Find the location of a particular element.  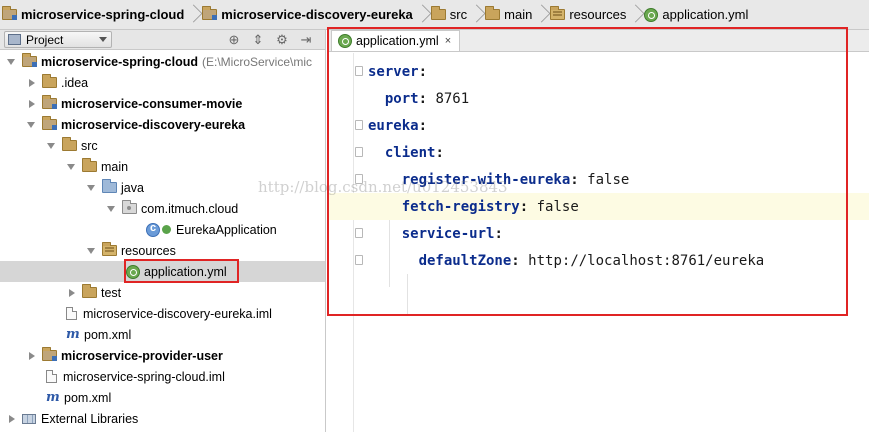

breadcrumb-item-module: microservice-discovery-eureka is located at coordinates (309, 14).